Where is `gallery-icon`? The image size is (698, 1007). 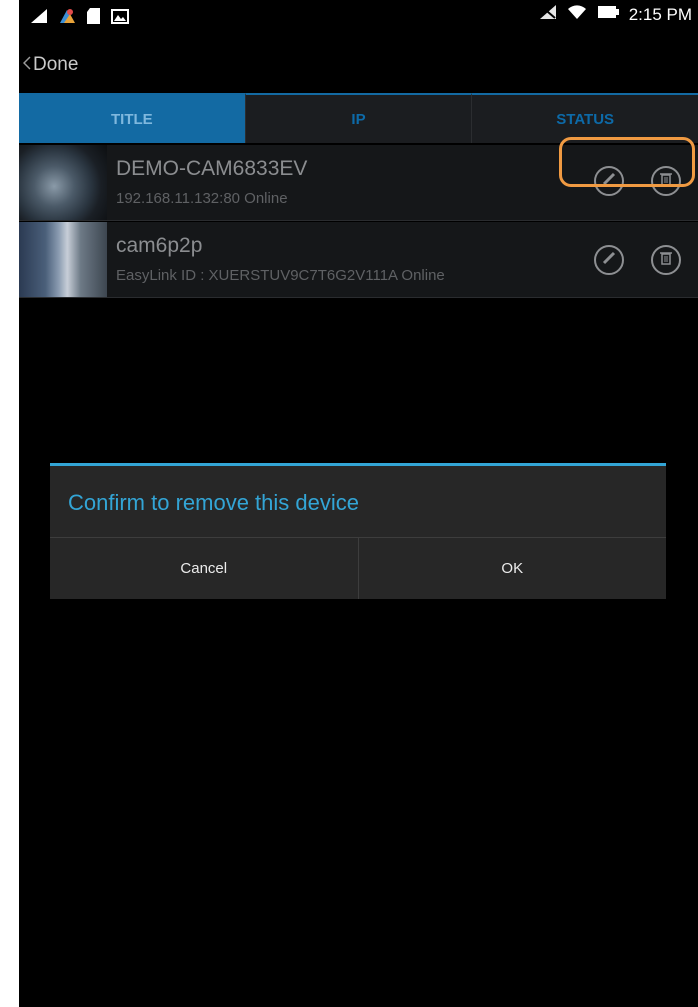 gallery-icon is located at coordinates (120, 18).